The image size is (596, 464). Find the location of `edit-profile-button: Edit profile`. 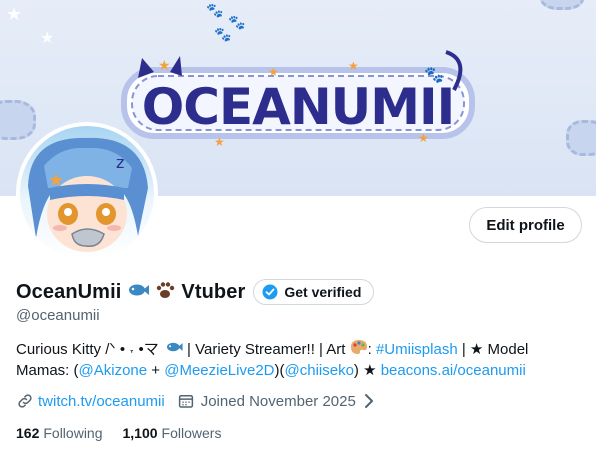

edit-profile-button: Edit profile is located at coordinates (525, 225).